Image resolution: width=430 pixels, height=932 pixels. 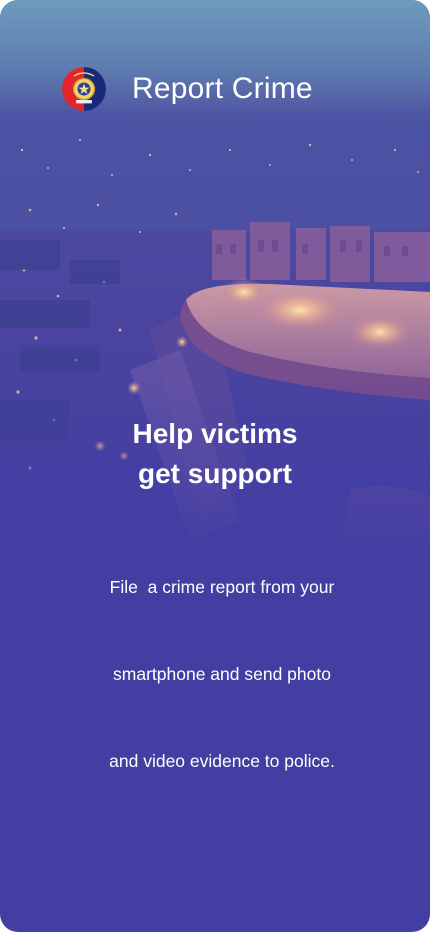 I want to click on onboarding-headline: Help victims get support, so click(x=215, y=454).